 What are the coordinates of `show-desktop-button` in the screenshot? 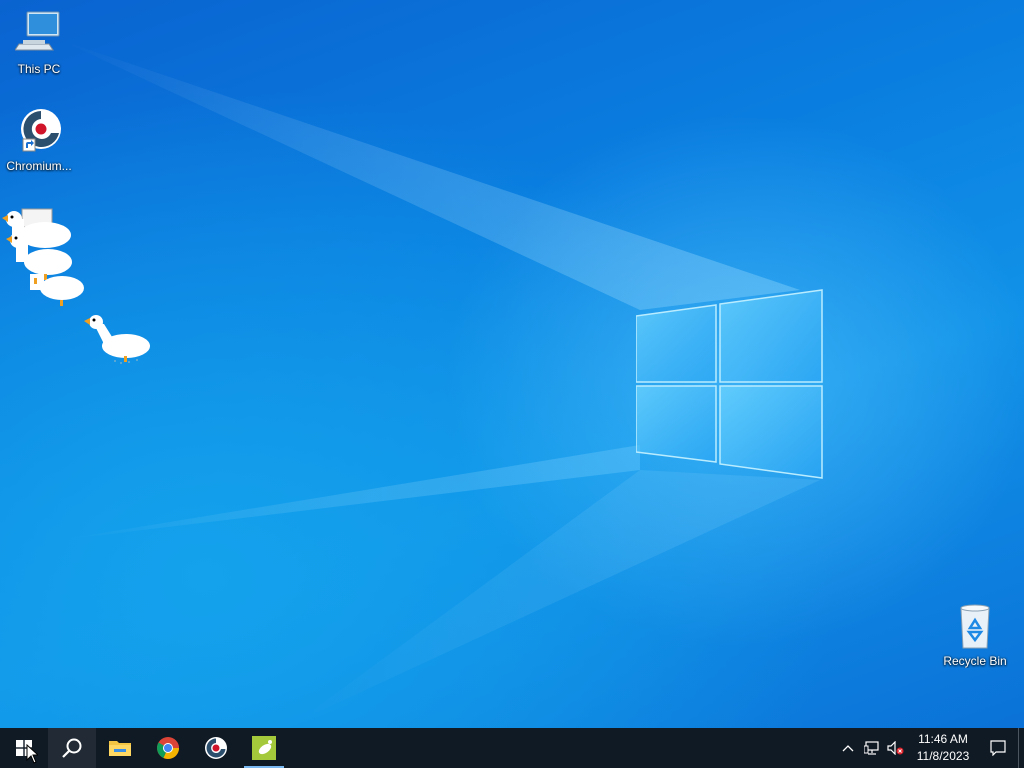 It's located at (1021, 748).